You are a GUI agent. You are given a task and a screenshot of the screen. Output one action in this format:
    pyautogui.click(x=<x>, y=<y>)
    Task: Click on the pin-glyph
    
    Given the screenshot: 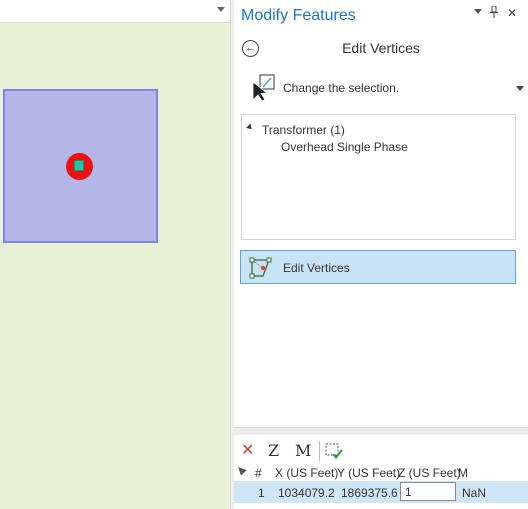 What is the action you would take?
    pyautogui.click(x=494, y=11)
    